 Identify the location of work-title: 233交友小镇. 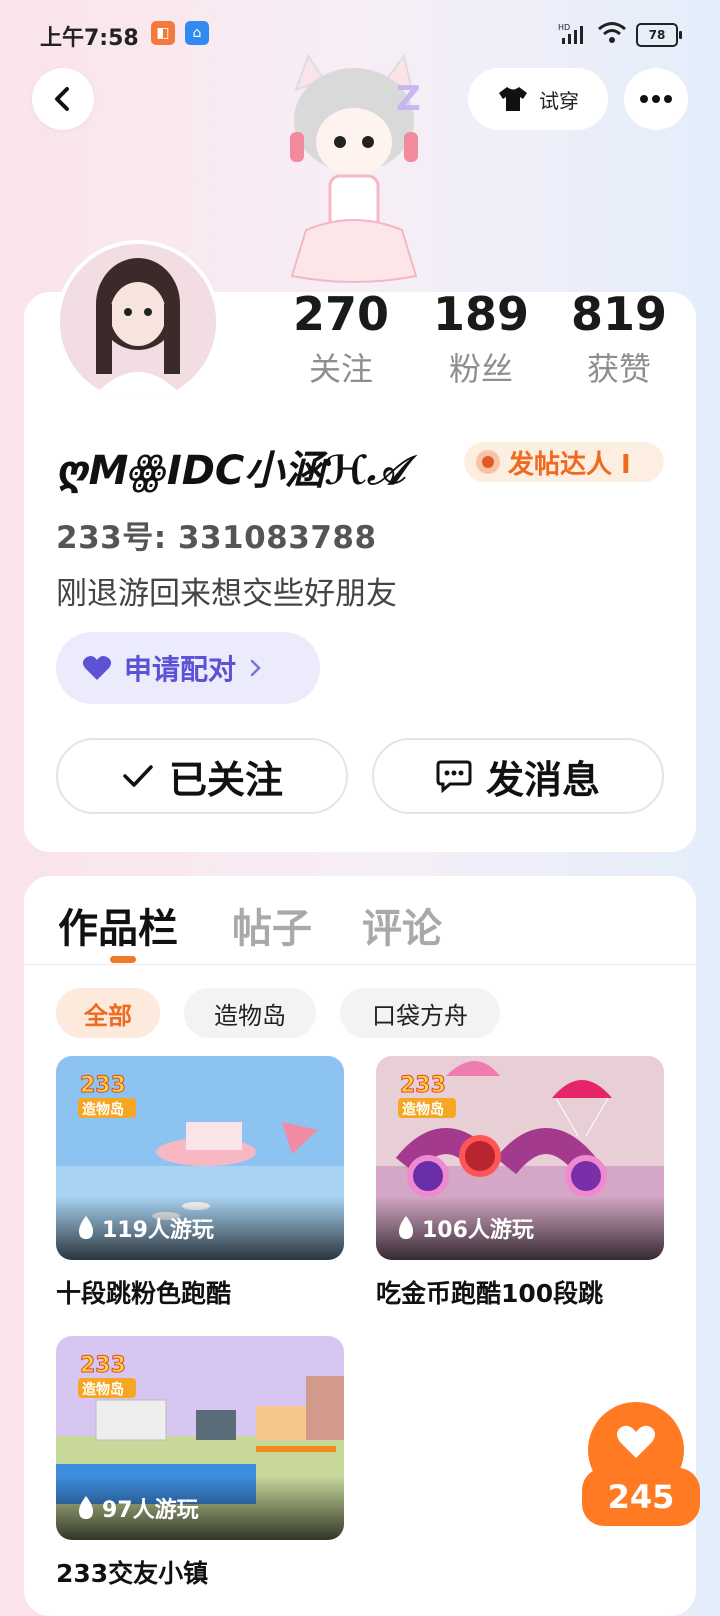
(132, 1573).